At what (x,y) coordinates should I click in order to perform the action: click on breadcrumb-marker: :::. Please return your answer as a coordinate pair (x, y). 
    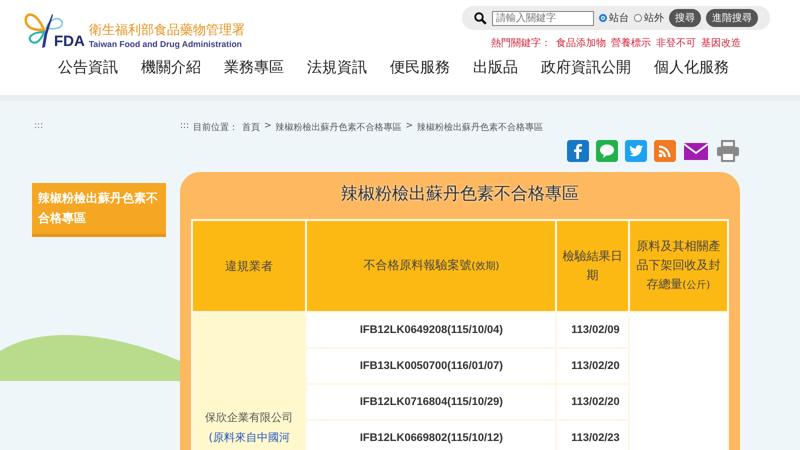
    Looking at the image, I should click on (185, 127).